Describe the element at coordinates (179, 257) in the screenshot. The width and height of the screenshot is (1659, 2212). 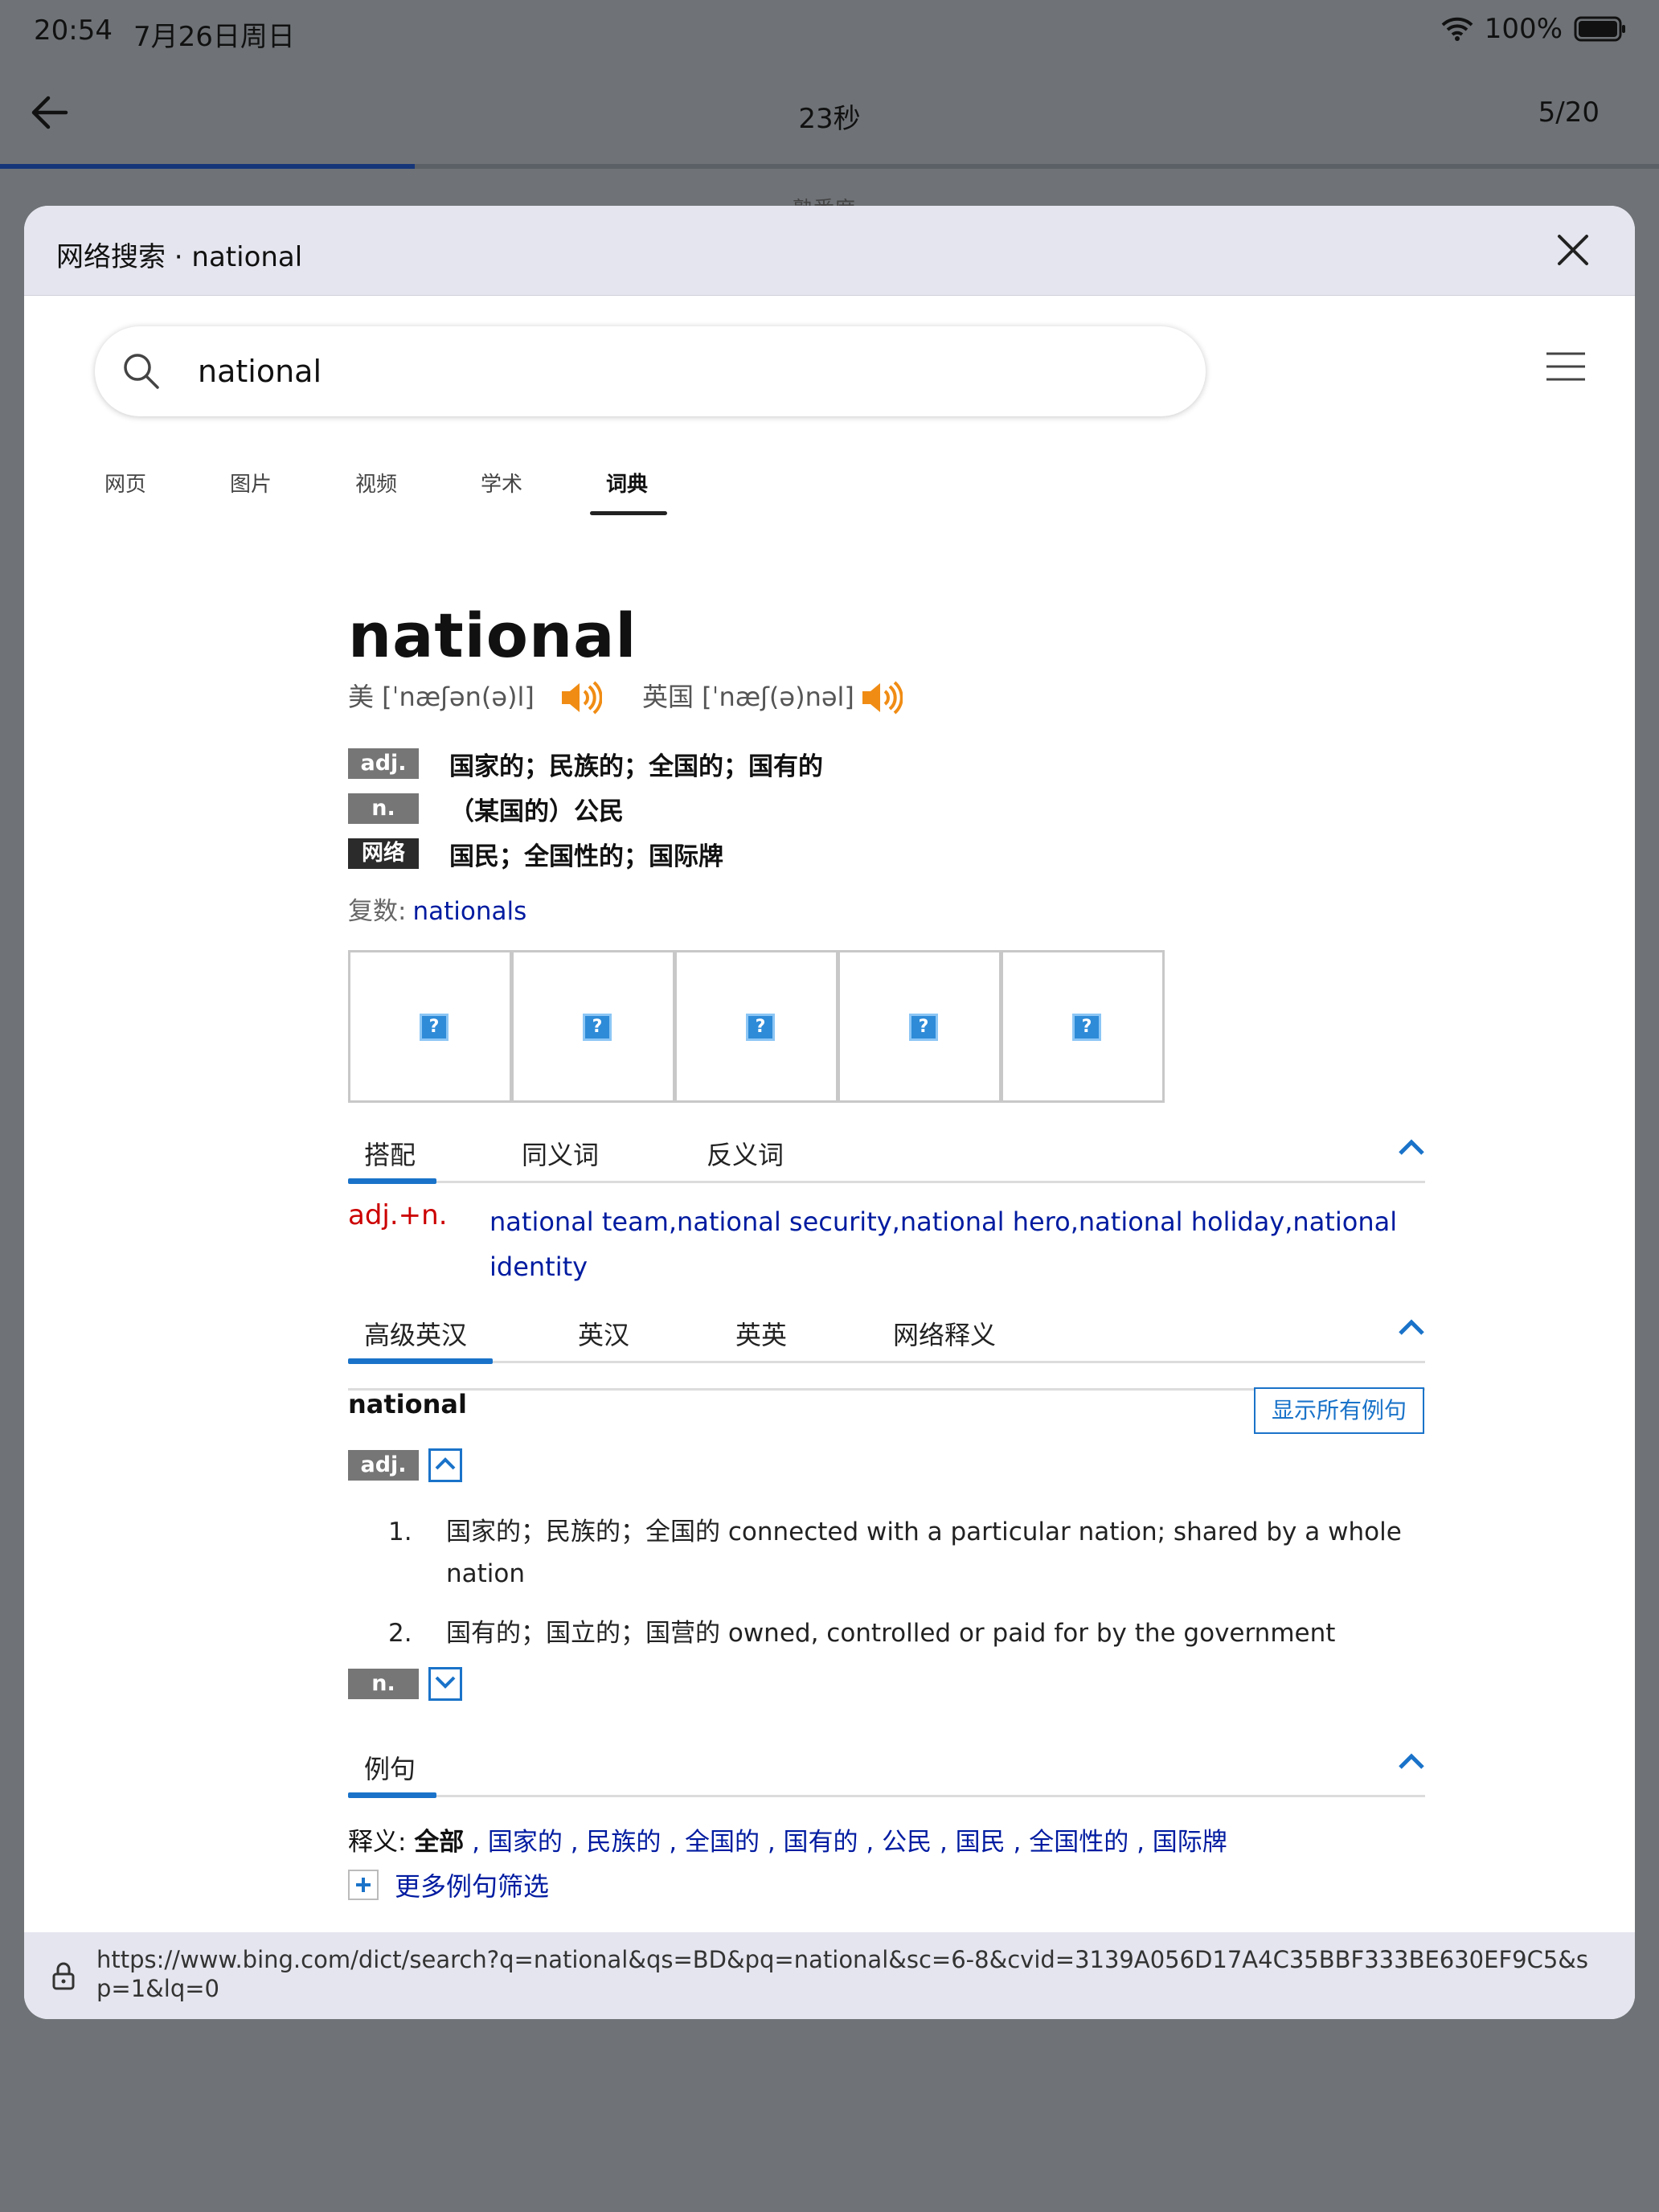
I see `modal-title: 网络搜索 · national` at that location.